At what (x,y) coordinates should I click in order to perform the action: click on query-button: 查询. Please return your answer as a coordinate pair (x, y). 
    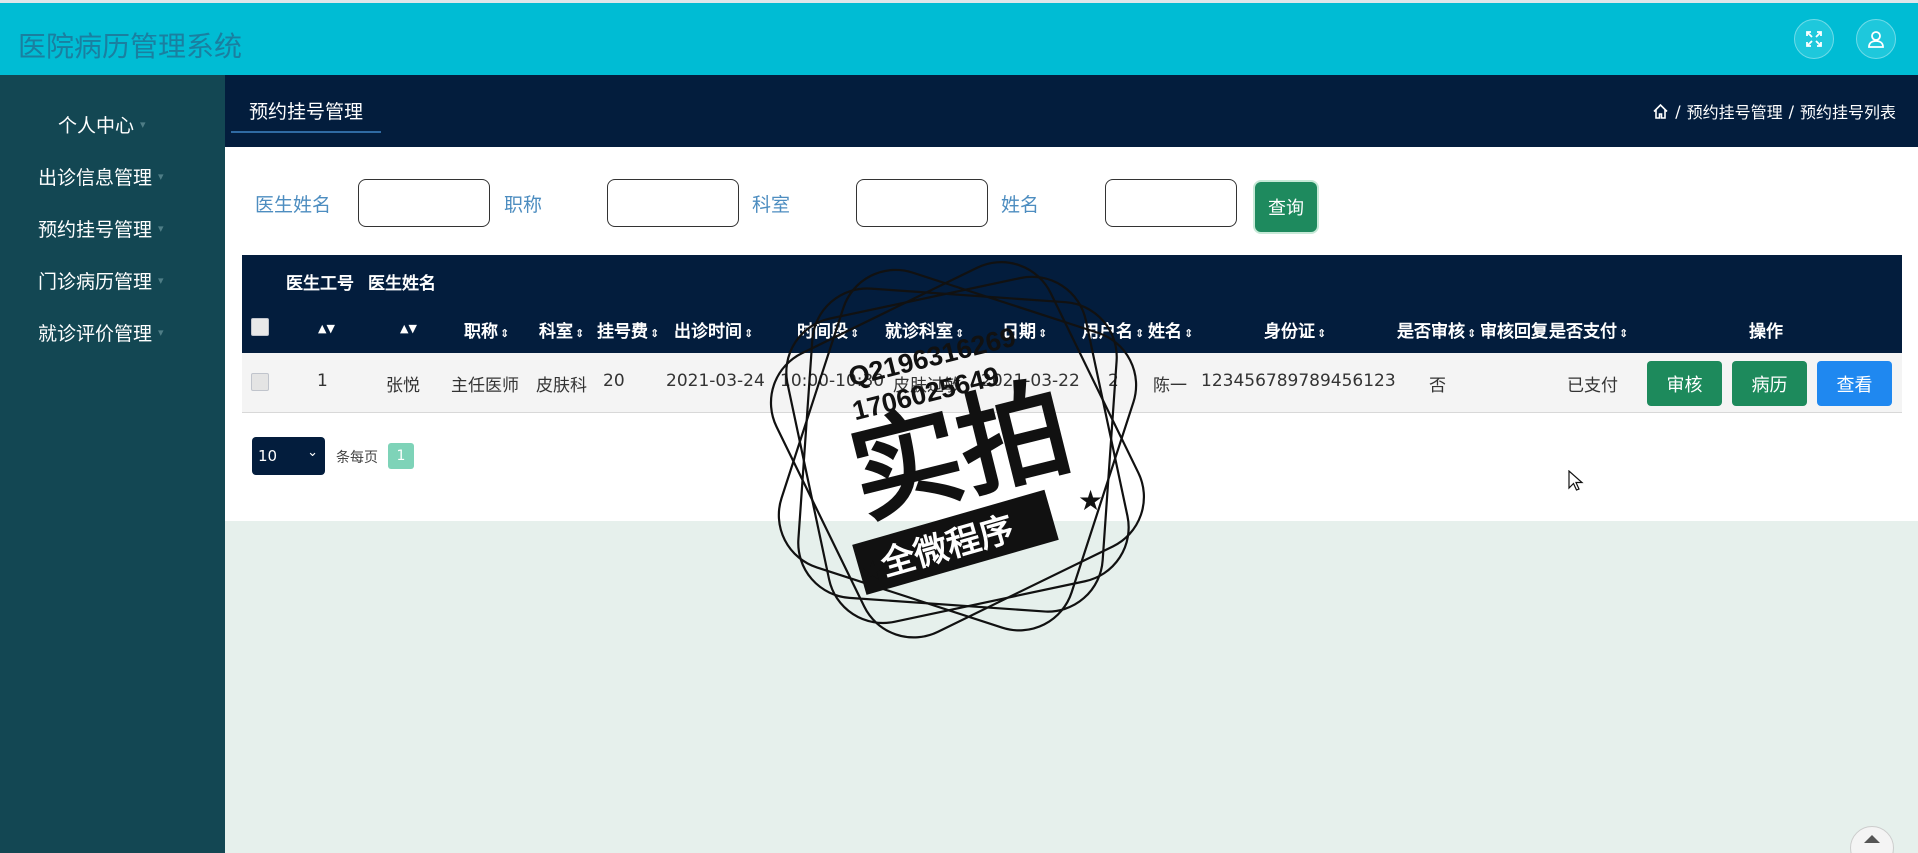
    Looking at the image, I should click on (1286, 207).